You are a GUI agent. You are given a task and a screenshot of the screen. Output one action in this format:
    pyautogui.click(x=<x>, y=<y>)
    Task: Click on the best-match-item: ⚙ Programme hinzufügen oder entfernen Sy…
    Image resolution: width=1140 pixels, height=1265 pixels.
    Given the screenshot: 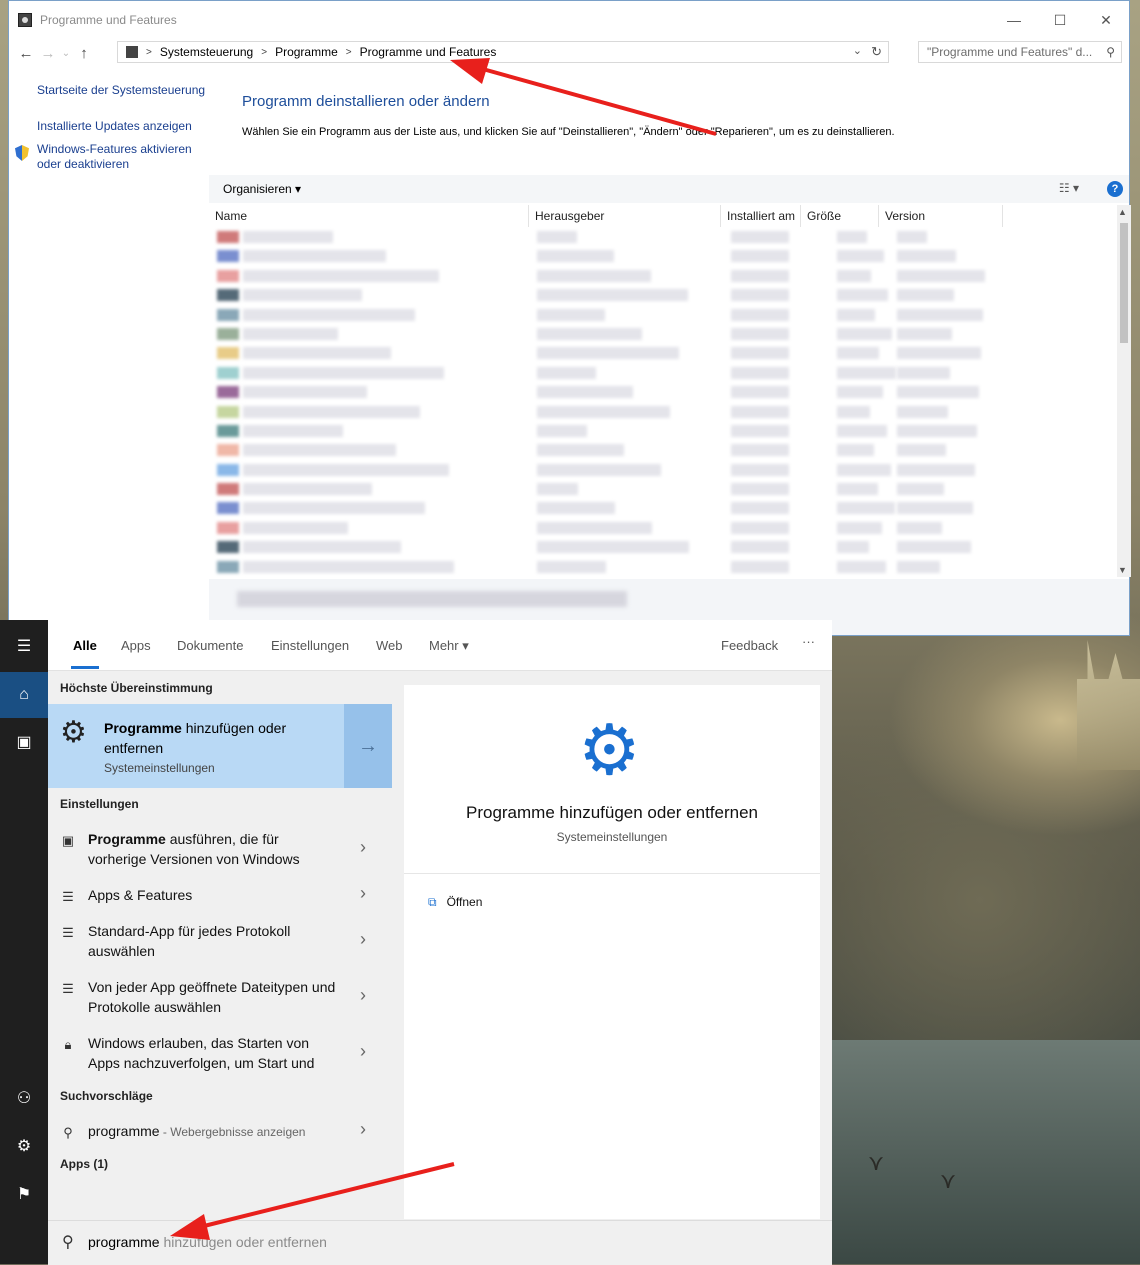 What is the action you would take?
    pyautogui.click(x=220, y=746)
    